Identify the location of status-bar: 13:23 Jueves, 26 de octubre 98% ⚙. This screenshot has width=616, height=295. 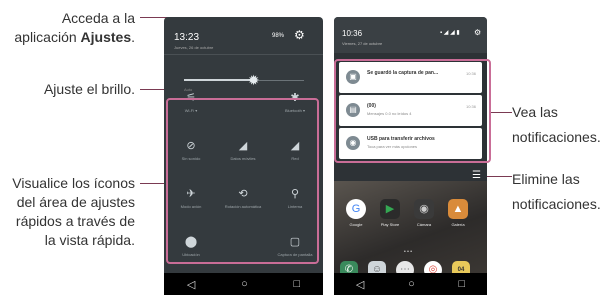
(243, 33).